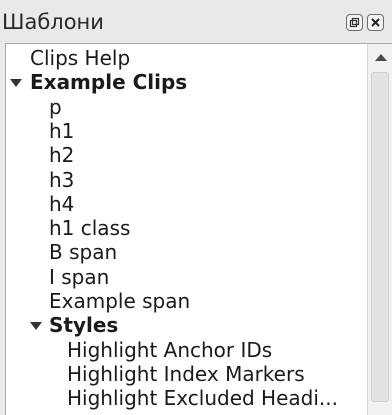 The height and width of the screenshot is (415, 392). Describe the element at coordinates (375, 22) in the screenshot. I see `close-icon` at that location.